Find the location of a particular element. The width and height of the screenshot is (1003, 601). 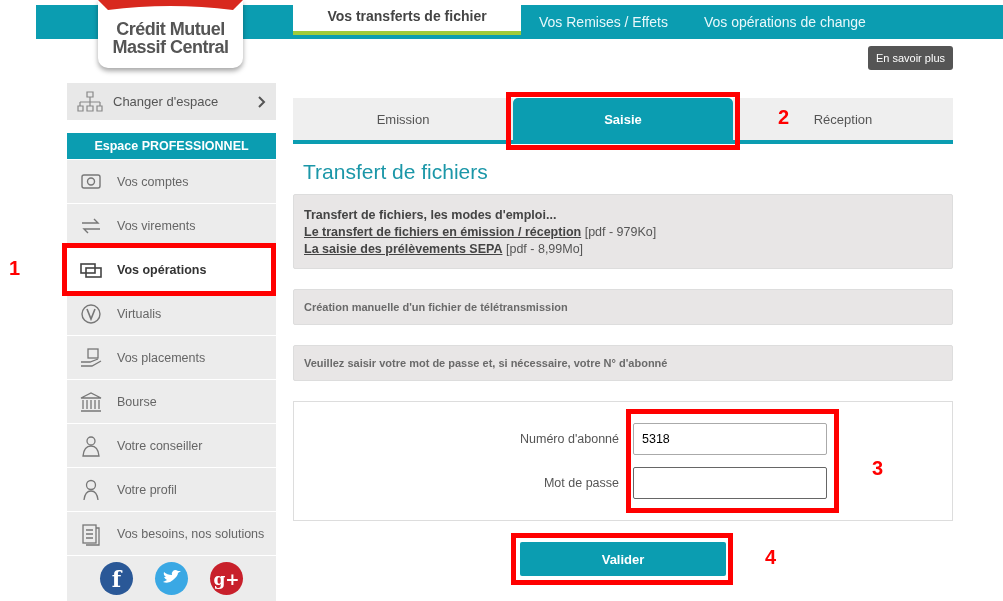

section-header: Espace PROFESSIONNEL is located at coordinates (171, 146).